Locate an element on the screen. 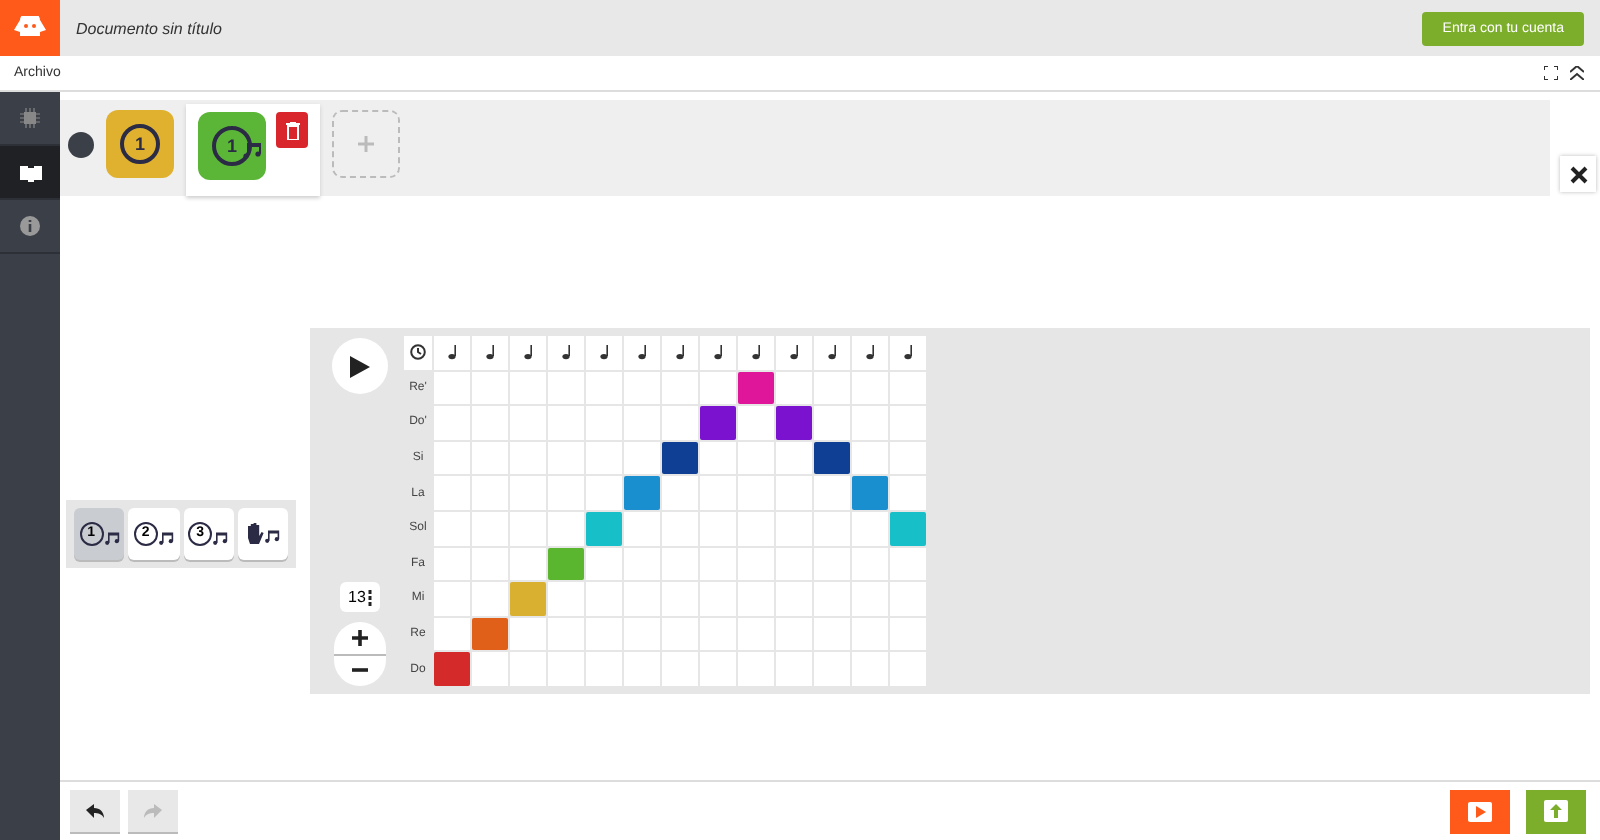  run-button is located at coordinates (1480, 811).